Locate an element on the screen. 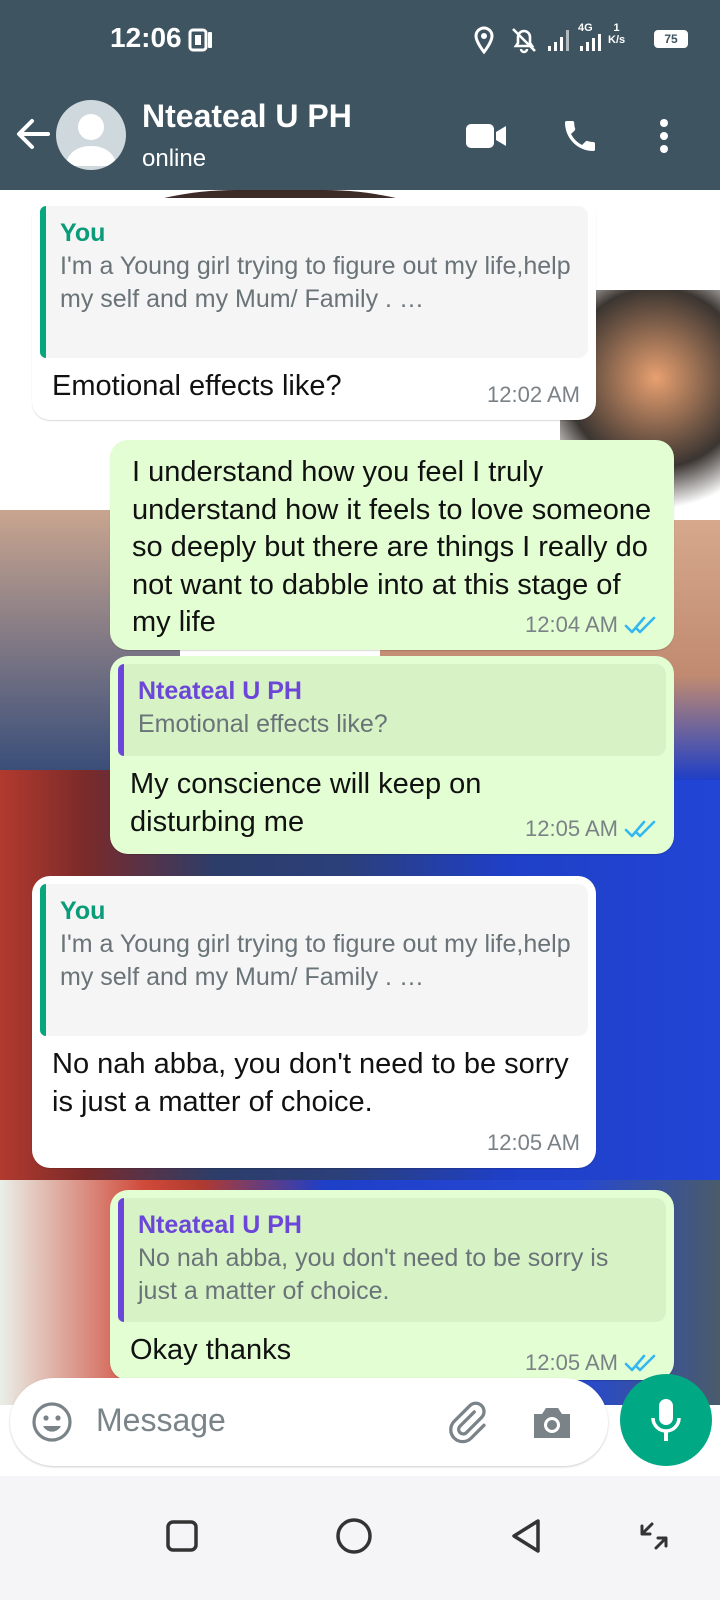 This screenshot has height=1600, width=720. contact-name: Nteateal U PH is located at coordinates (247, 116).